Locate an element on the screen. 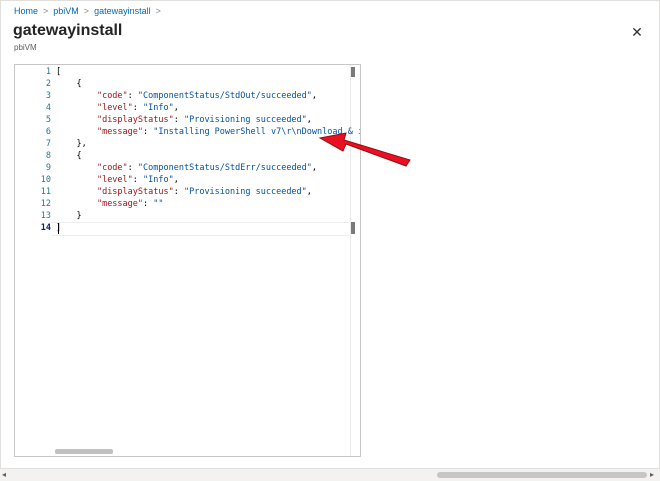 The height and width of the screenshot is (481, 660). red-arrow-annotation is located at coordinates (364, 149).